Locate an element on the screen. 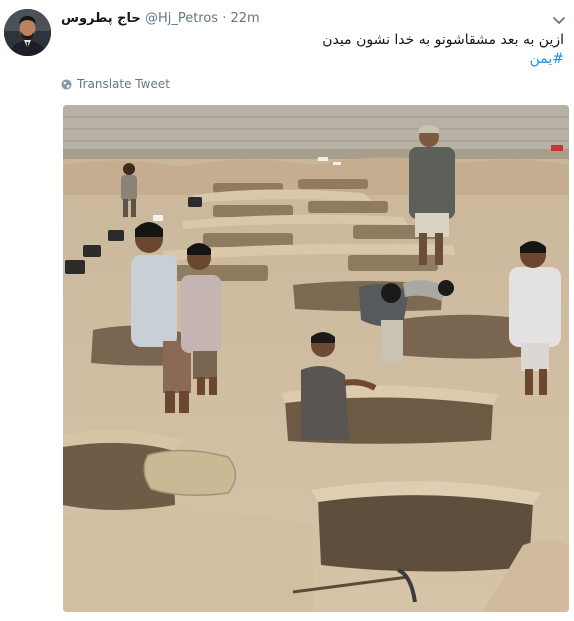  avatar-image is located at coordinates (27, 32).